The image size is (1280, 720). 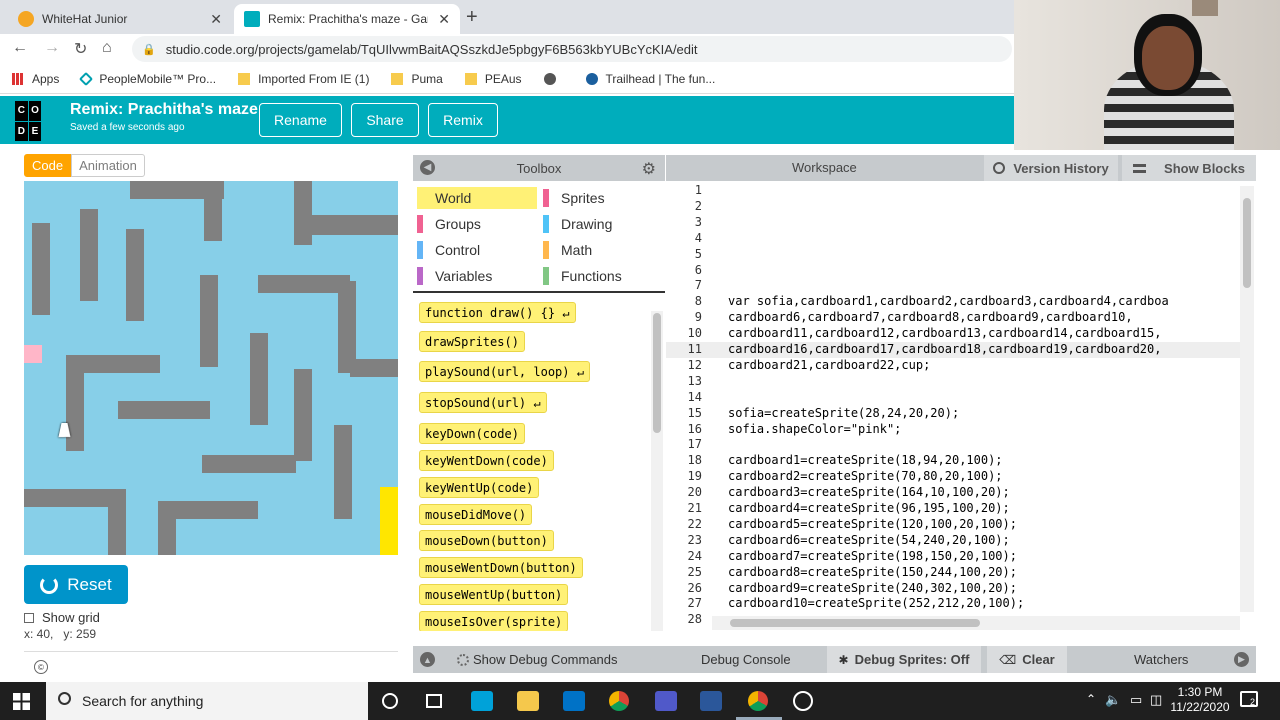 What do you see at coordinates (497, 312) in the screenshot?
I see `block-function-draw: function draw() {} ↵` at bounding box center [497, 312].